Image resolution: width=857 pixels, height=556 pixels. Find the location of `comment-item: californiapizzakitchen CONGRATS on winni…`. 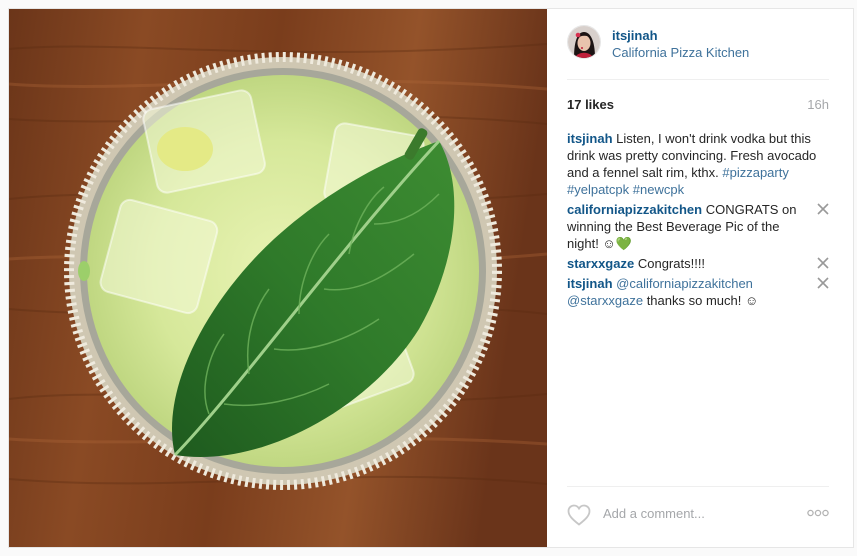

comment-item: californiapizzakitchen CONGRATS on winni… is located at coordinates (698, 226).